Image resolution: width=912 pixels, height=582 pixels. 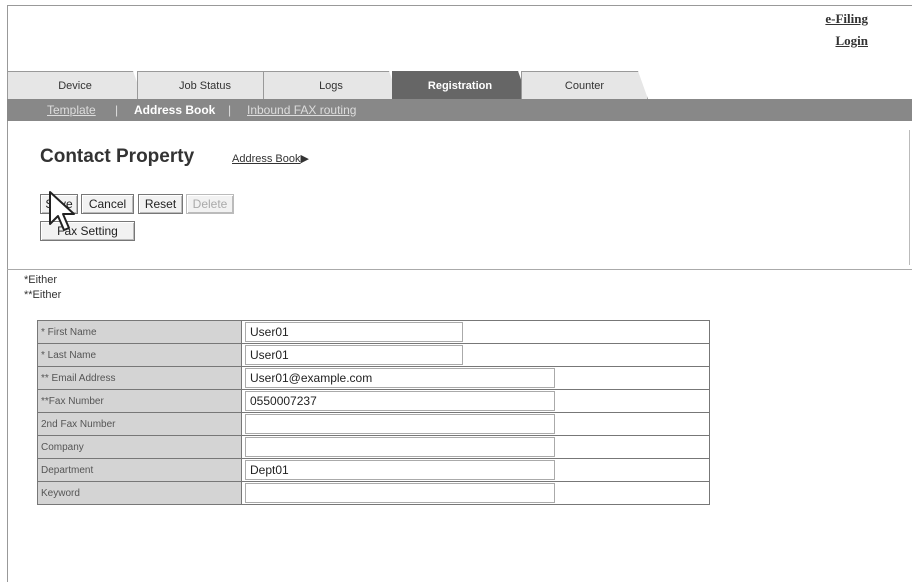 I want to click on either-note: **Either, so click(x=43, y=295).